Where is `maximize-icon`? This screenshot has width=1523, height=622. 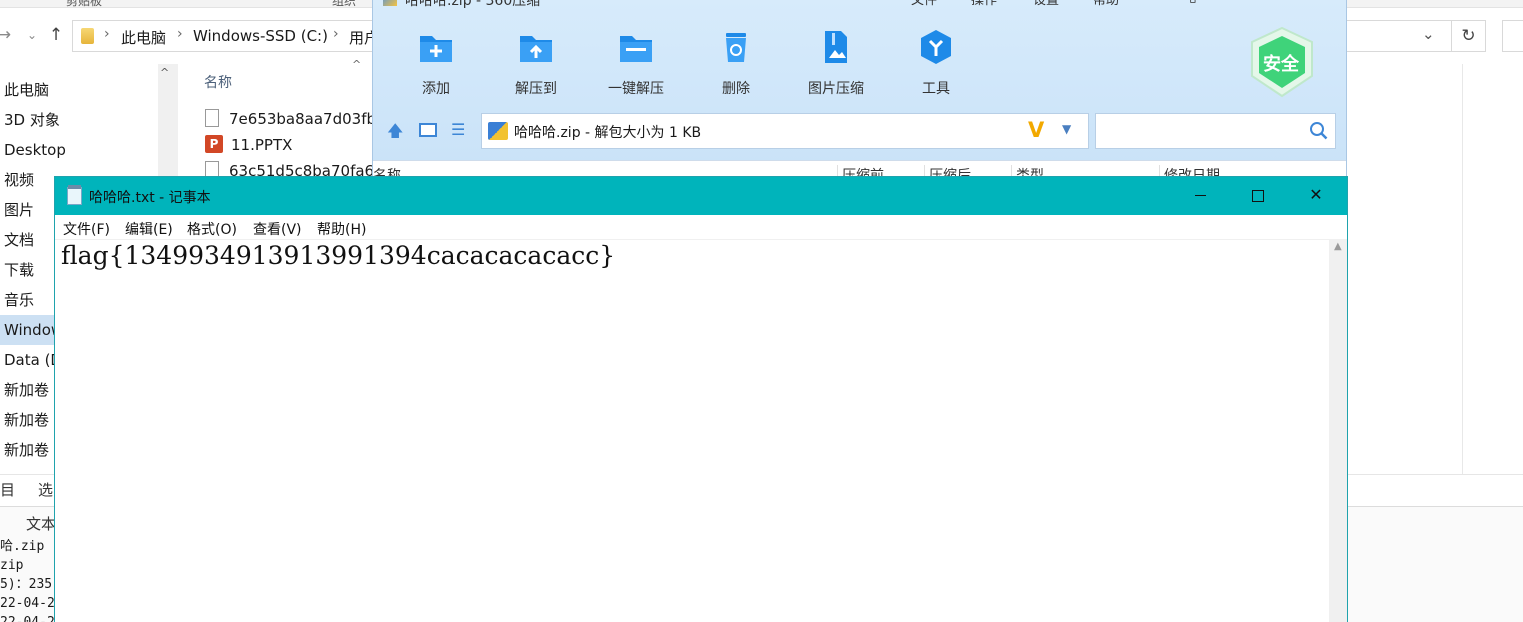 maximize-icon is located at coordinates (1258, 195).